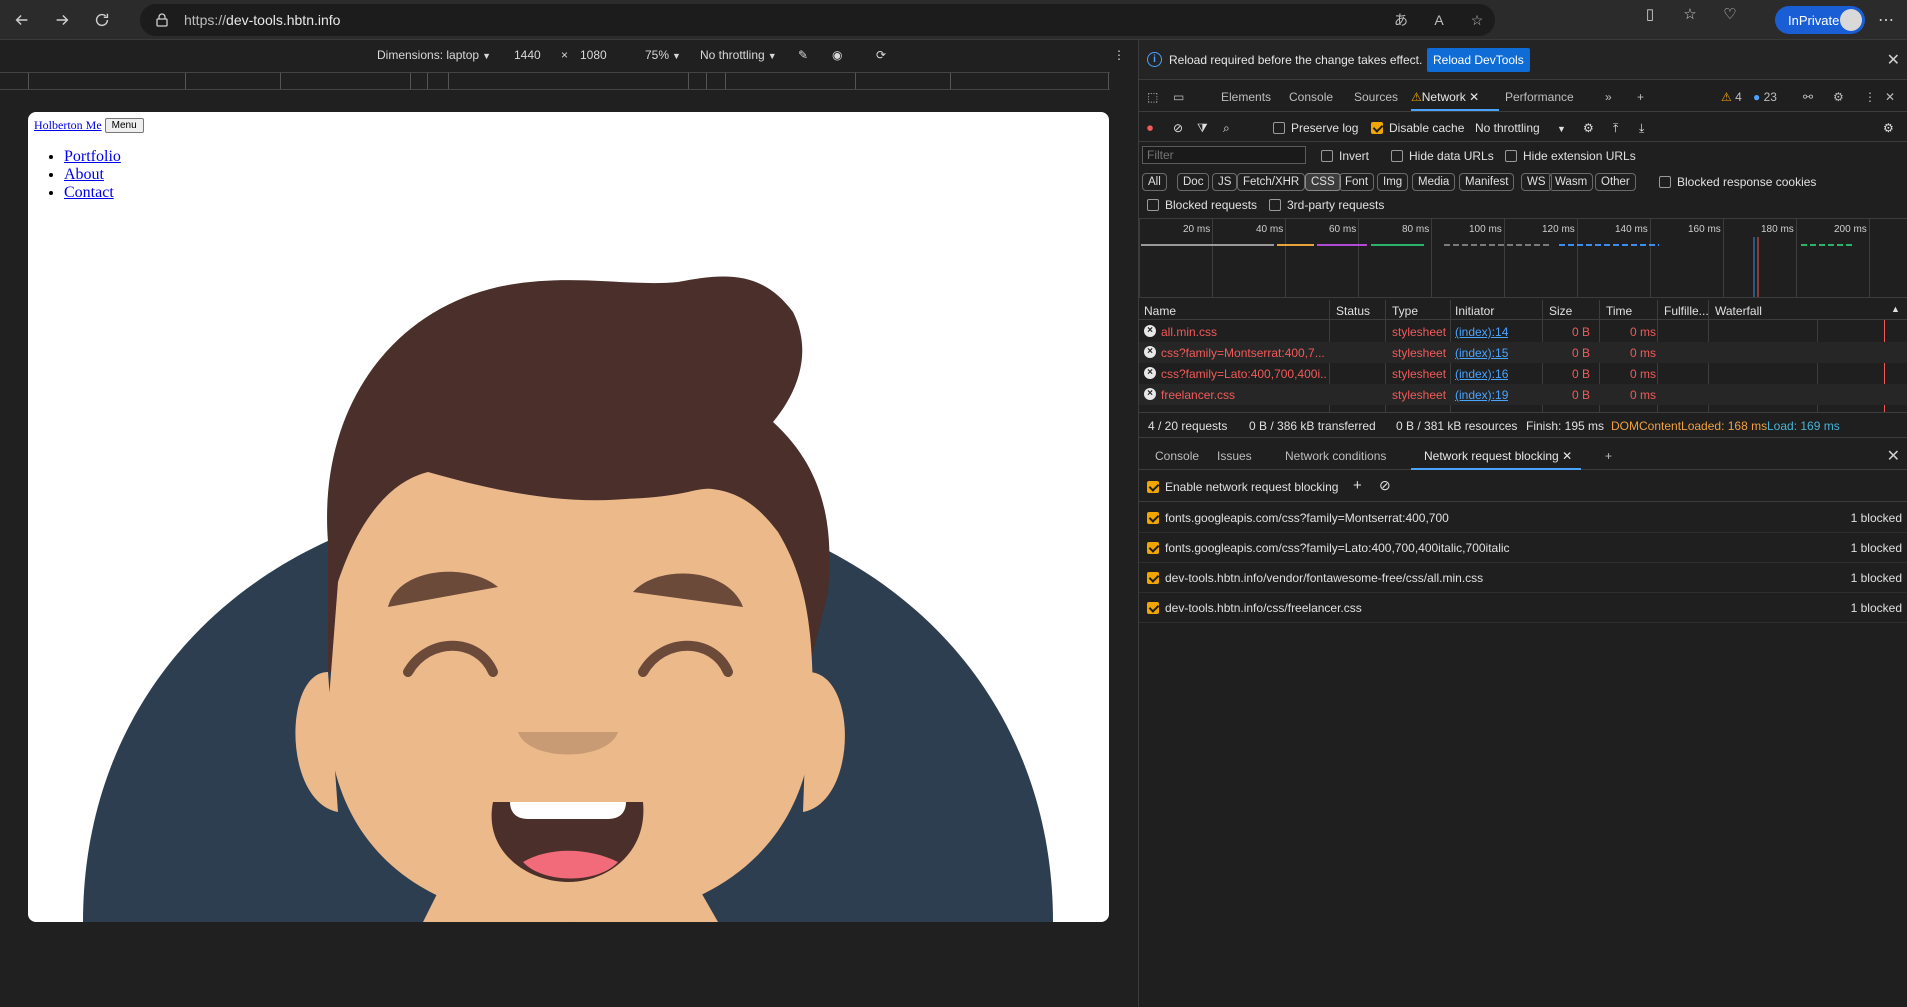 The image size is (1907, 1007). Describe the element at coordinates (1808, 97) in the screenshot. I see `connect-icon: ⚯` at that location.